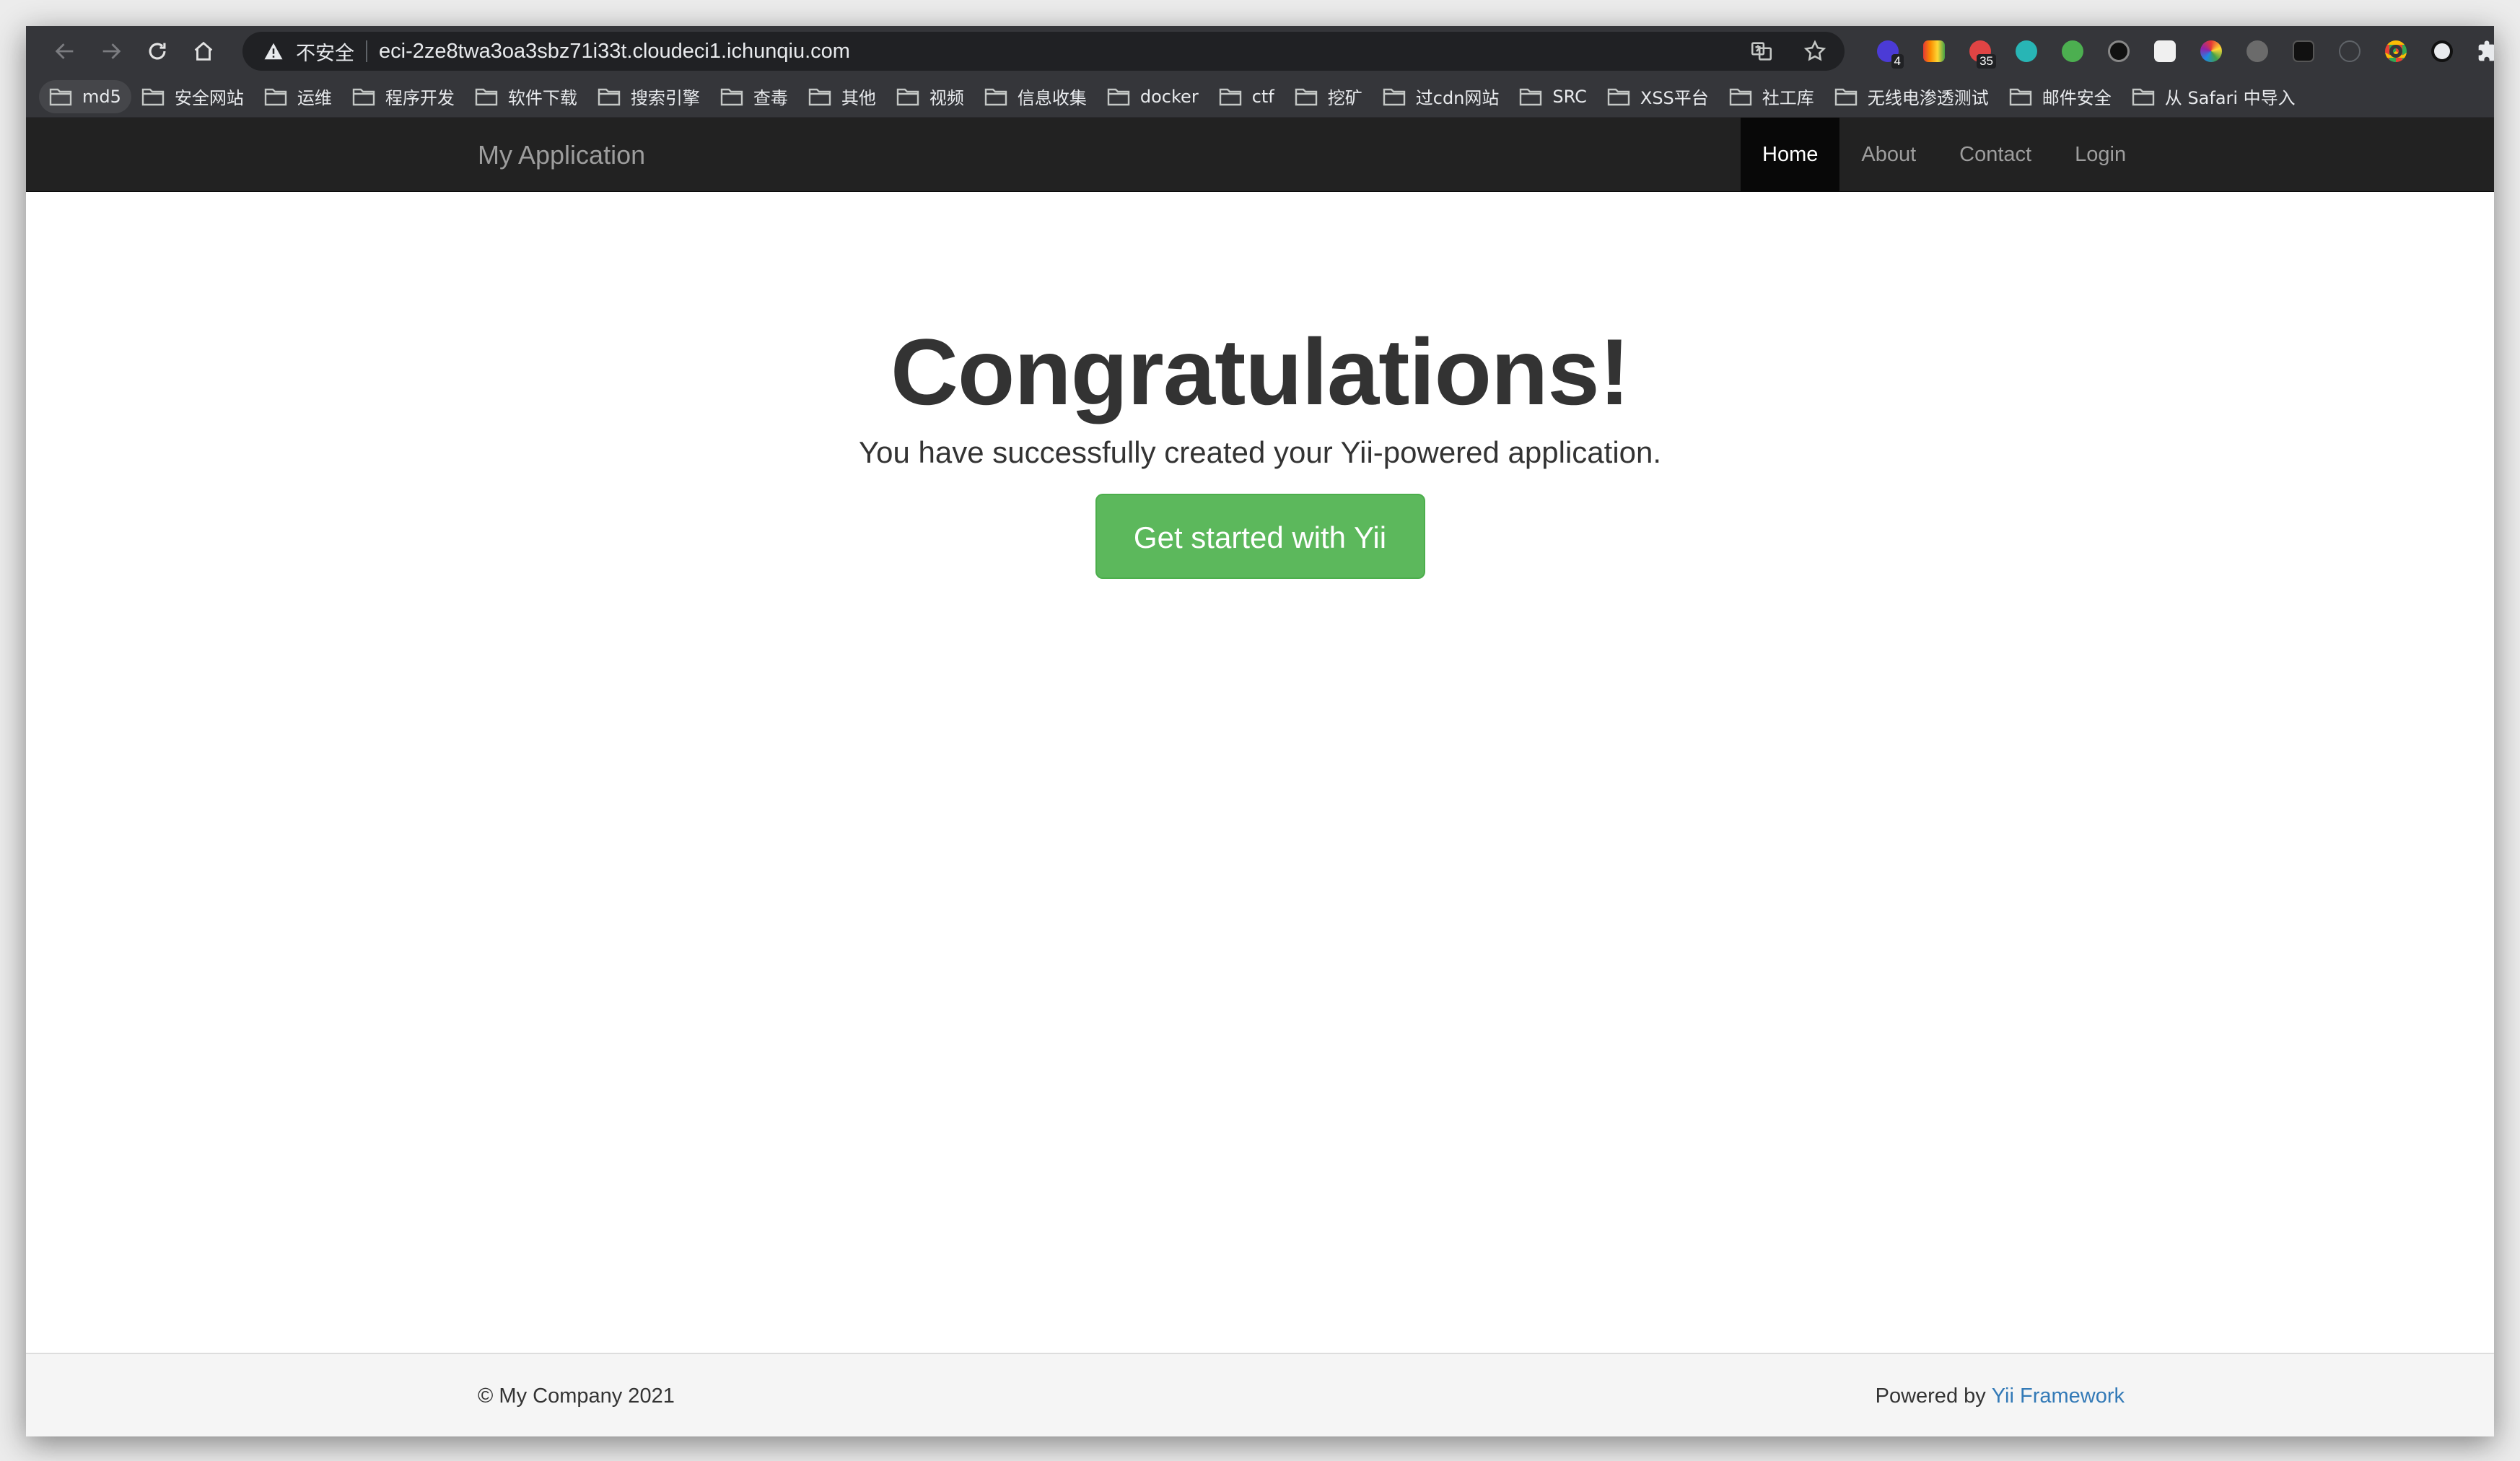  Describe the element at coordinates (2100, 155) in the screenshot. I see `nav-login: Login` at that location.